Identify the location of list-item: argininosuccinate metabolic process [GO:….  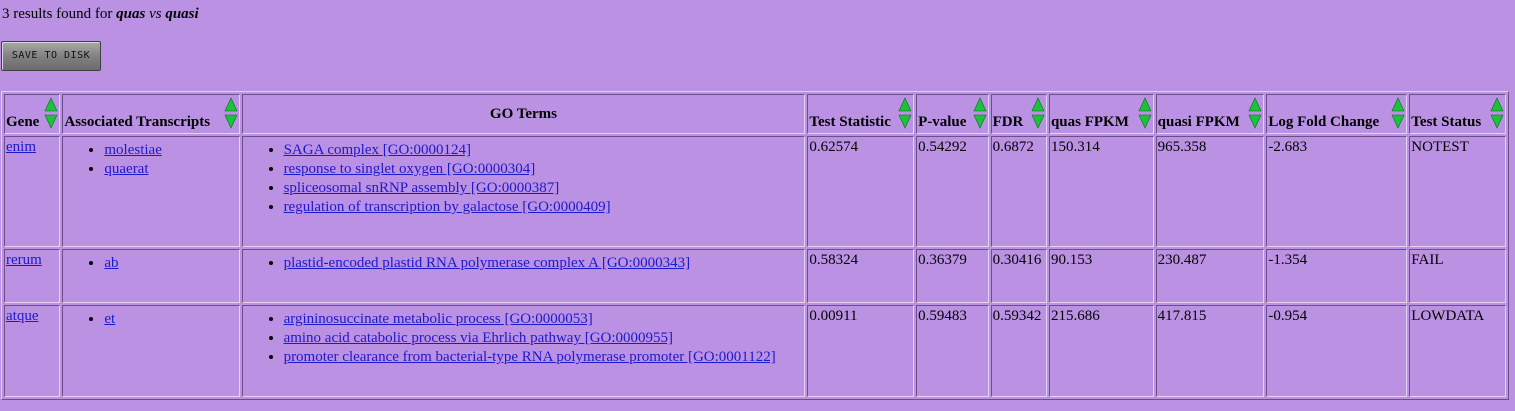
(544, 319).